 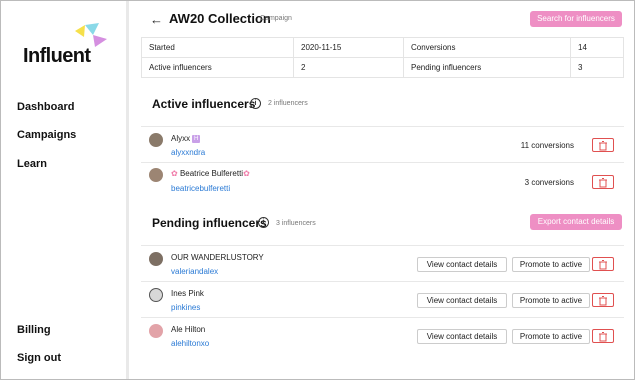 What do you see at coordinates (46, 135) in the screenshot?
I see `nav-campaigns: Campaigns` at bounding box center [46, 135].